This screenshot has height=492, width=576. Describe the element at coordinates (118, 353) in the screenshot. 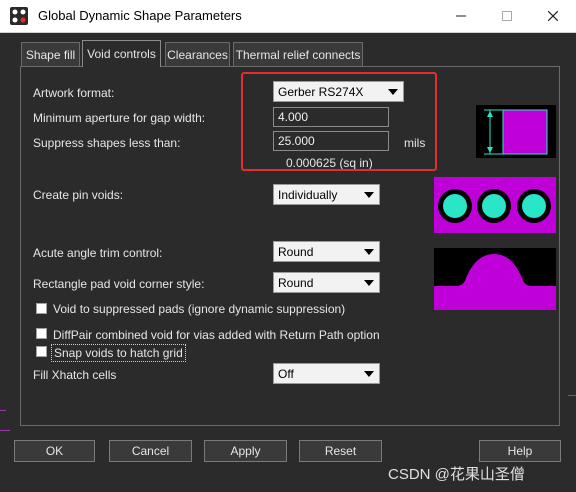

I see `snap-voids-label: Snap voids to hatch grid` at that location.